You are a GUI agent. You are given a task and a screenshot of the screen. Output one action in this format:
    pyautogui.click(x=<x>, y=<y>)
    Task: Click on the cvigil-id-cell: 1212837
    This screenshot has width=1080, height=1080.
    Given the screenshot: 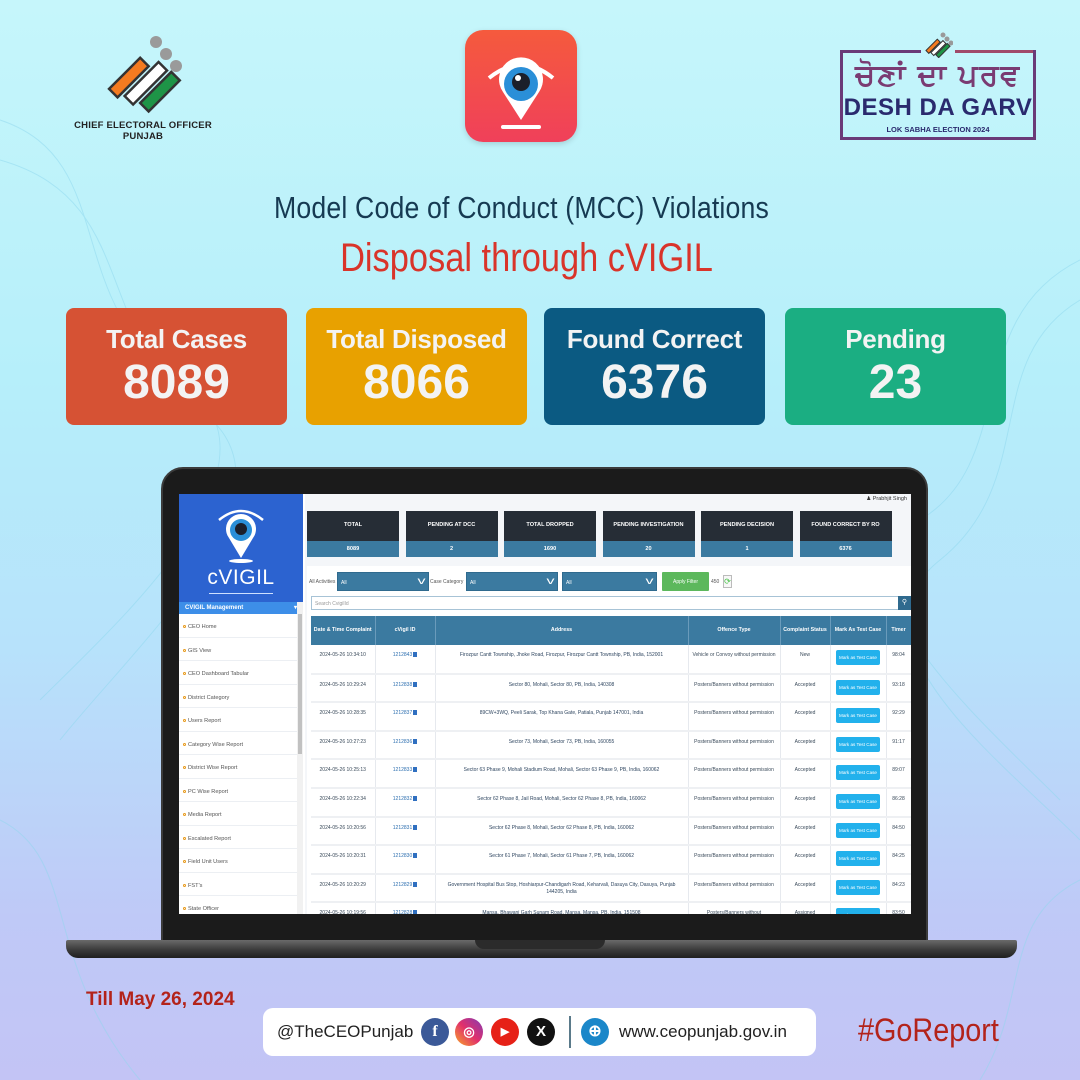 What is the action you would take?
    pyautogui.click(x=405, y=717)
    